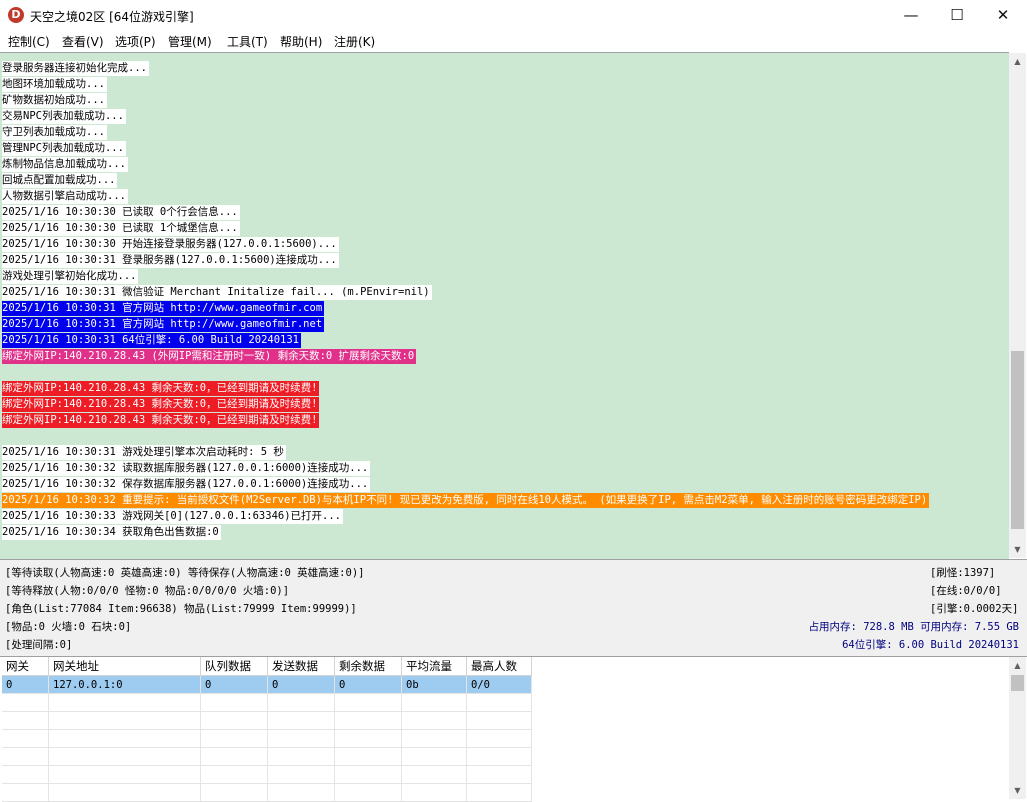 This screenshot has height=802, width=1027. Describe the element at coordinates (434, 684) in the screenshot. I see `cell-avg-traffic: 0b` at that location.